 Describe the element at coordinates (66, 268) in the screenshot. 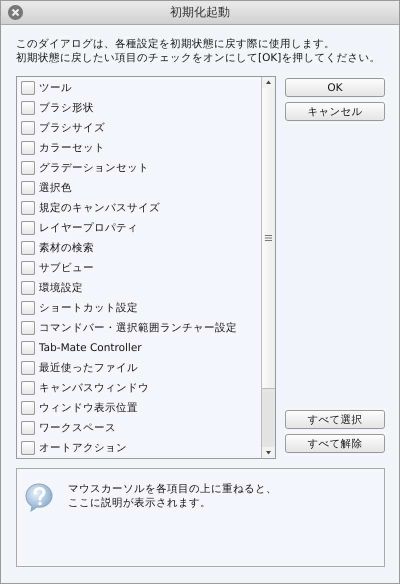

I see `item-label: サブビュー` at that location.